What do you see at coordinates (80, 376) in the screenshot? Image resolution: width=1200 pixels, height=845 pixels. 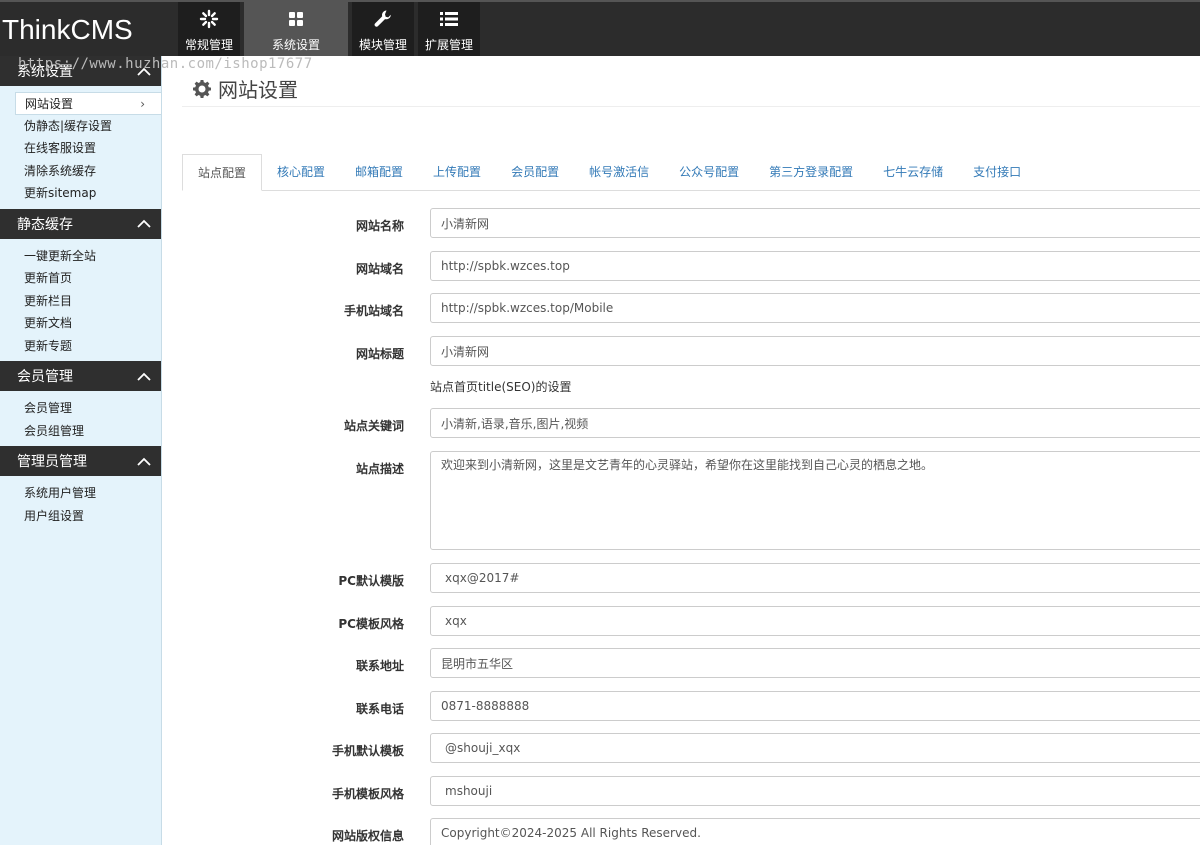 I see `sidebar-group-members: 会员管理` at bounding box center [80, 376].